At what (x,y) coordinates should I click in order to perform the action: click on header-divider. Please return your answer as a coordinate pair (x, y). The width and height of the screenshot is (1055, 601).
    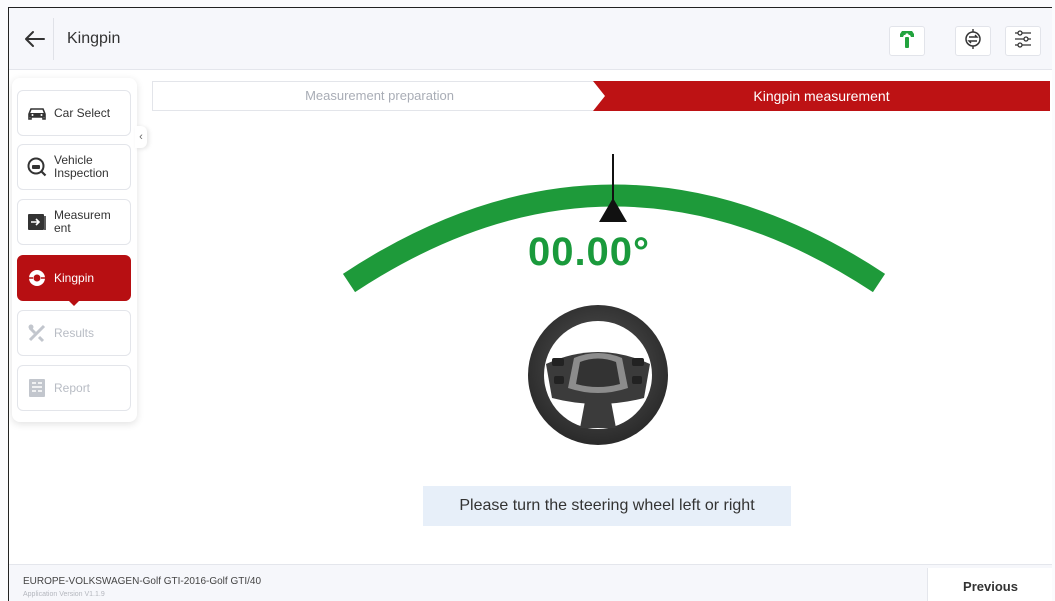
    Looking at the image, I should click on (53, 39).